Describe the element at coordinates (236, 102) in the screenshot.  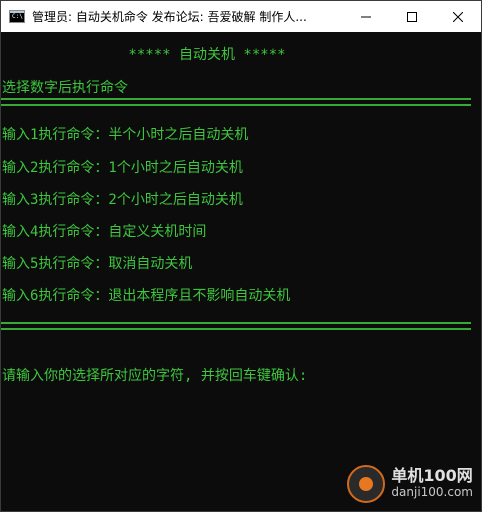
I see `divider-top` at that location.